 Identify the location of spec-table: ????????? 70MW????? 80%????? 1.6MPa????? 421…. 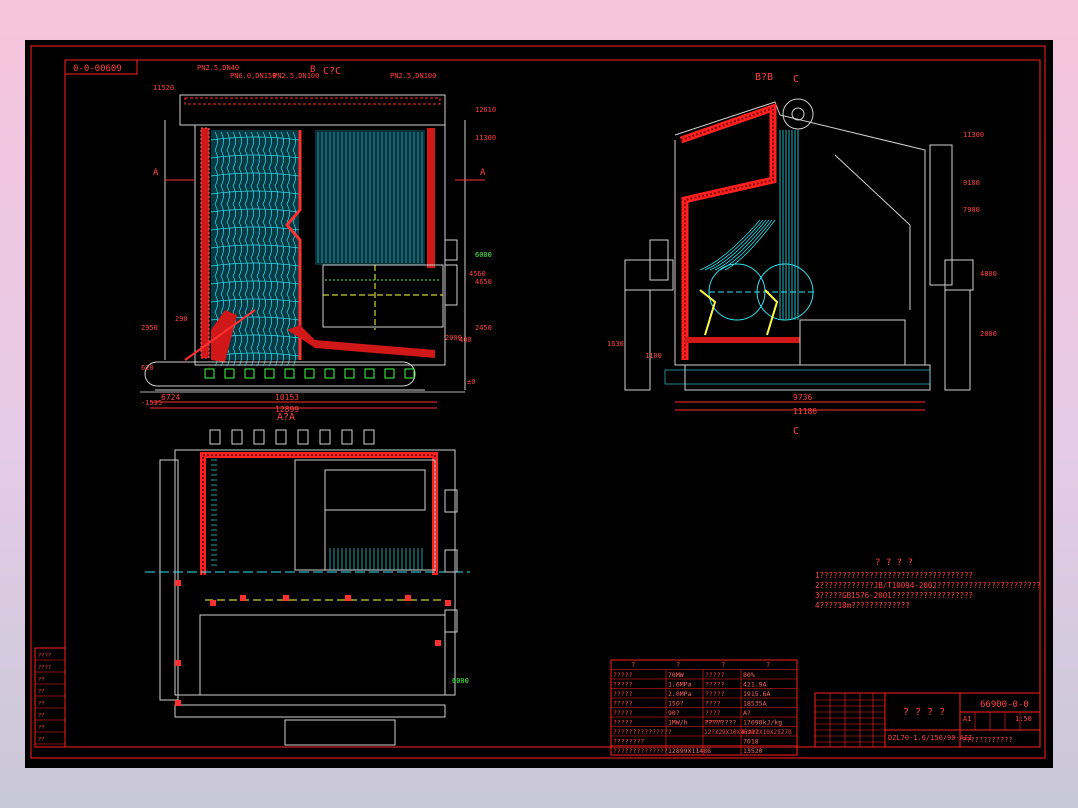
(704, 707).